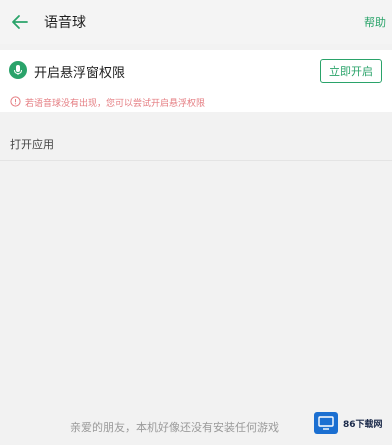 The image size is (392, 445). Describe the element at coordinates (351, 71) in the screenshot. I see `enable-now-button: 立即开启` at that location.